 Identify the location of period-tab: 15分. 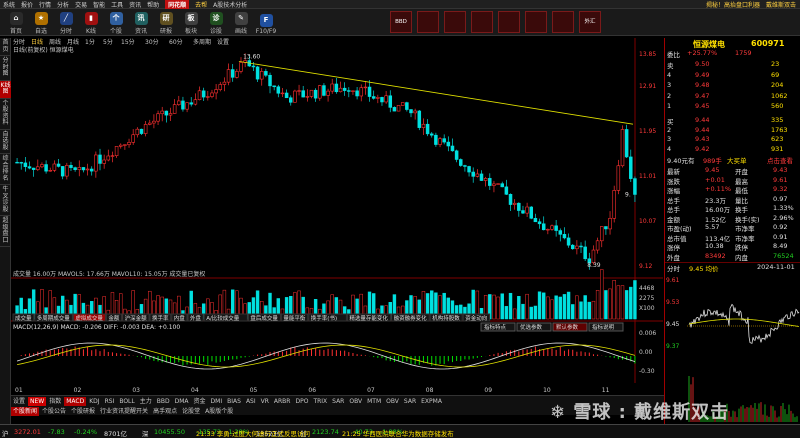
(128, 42).